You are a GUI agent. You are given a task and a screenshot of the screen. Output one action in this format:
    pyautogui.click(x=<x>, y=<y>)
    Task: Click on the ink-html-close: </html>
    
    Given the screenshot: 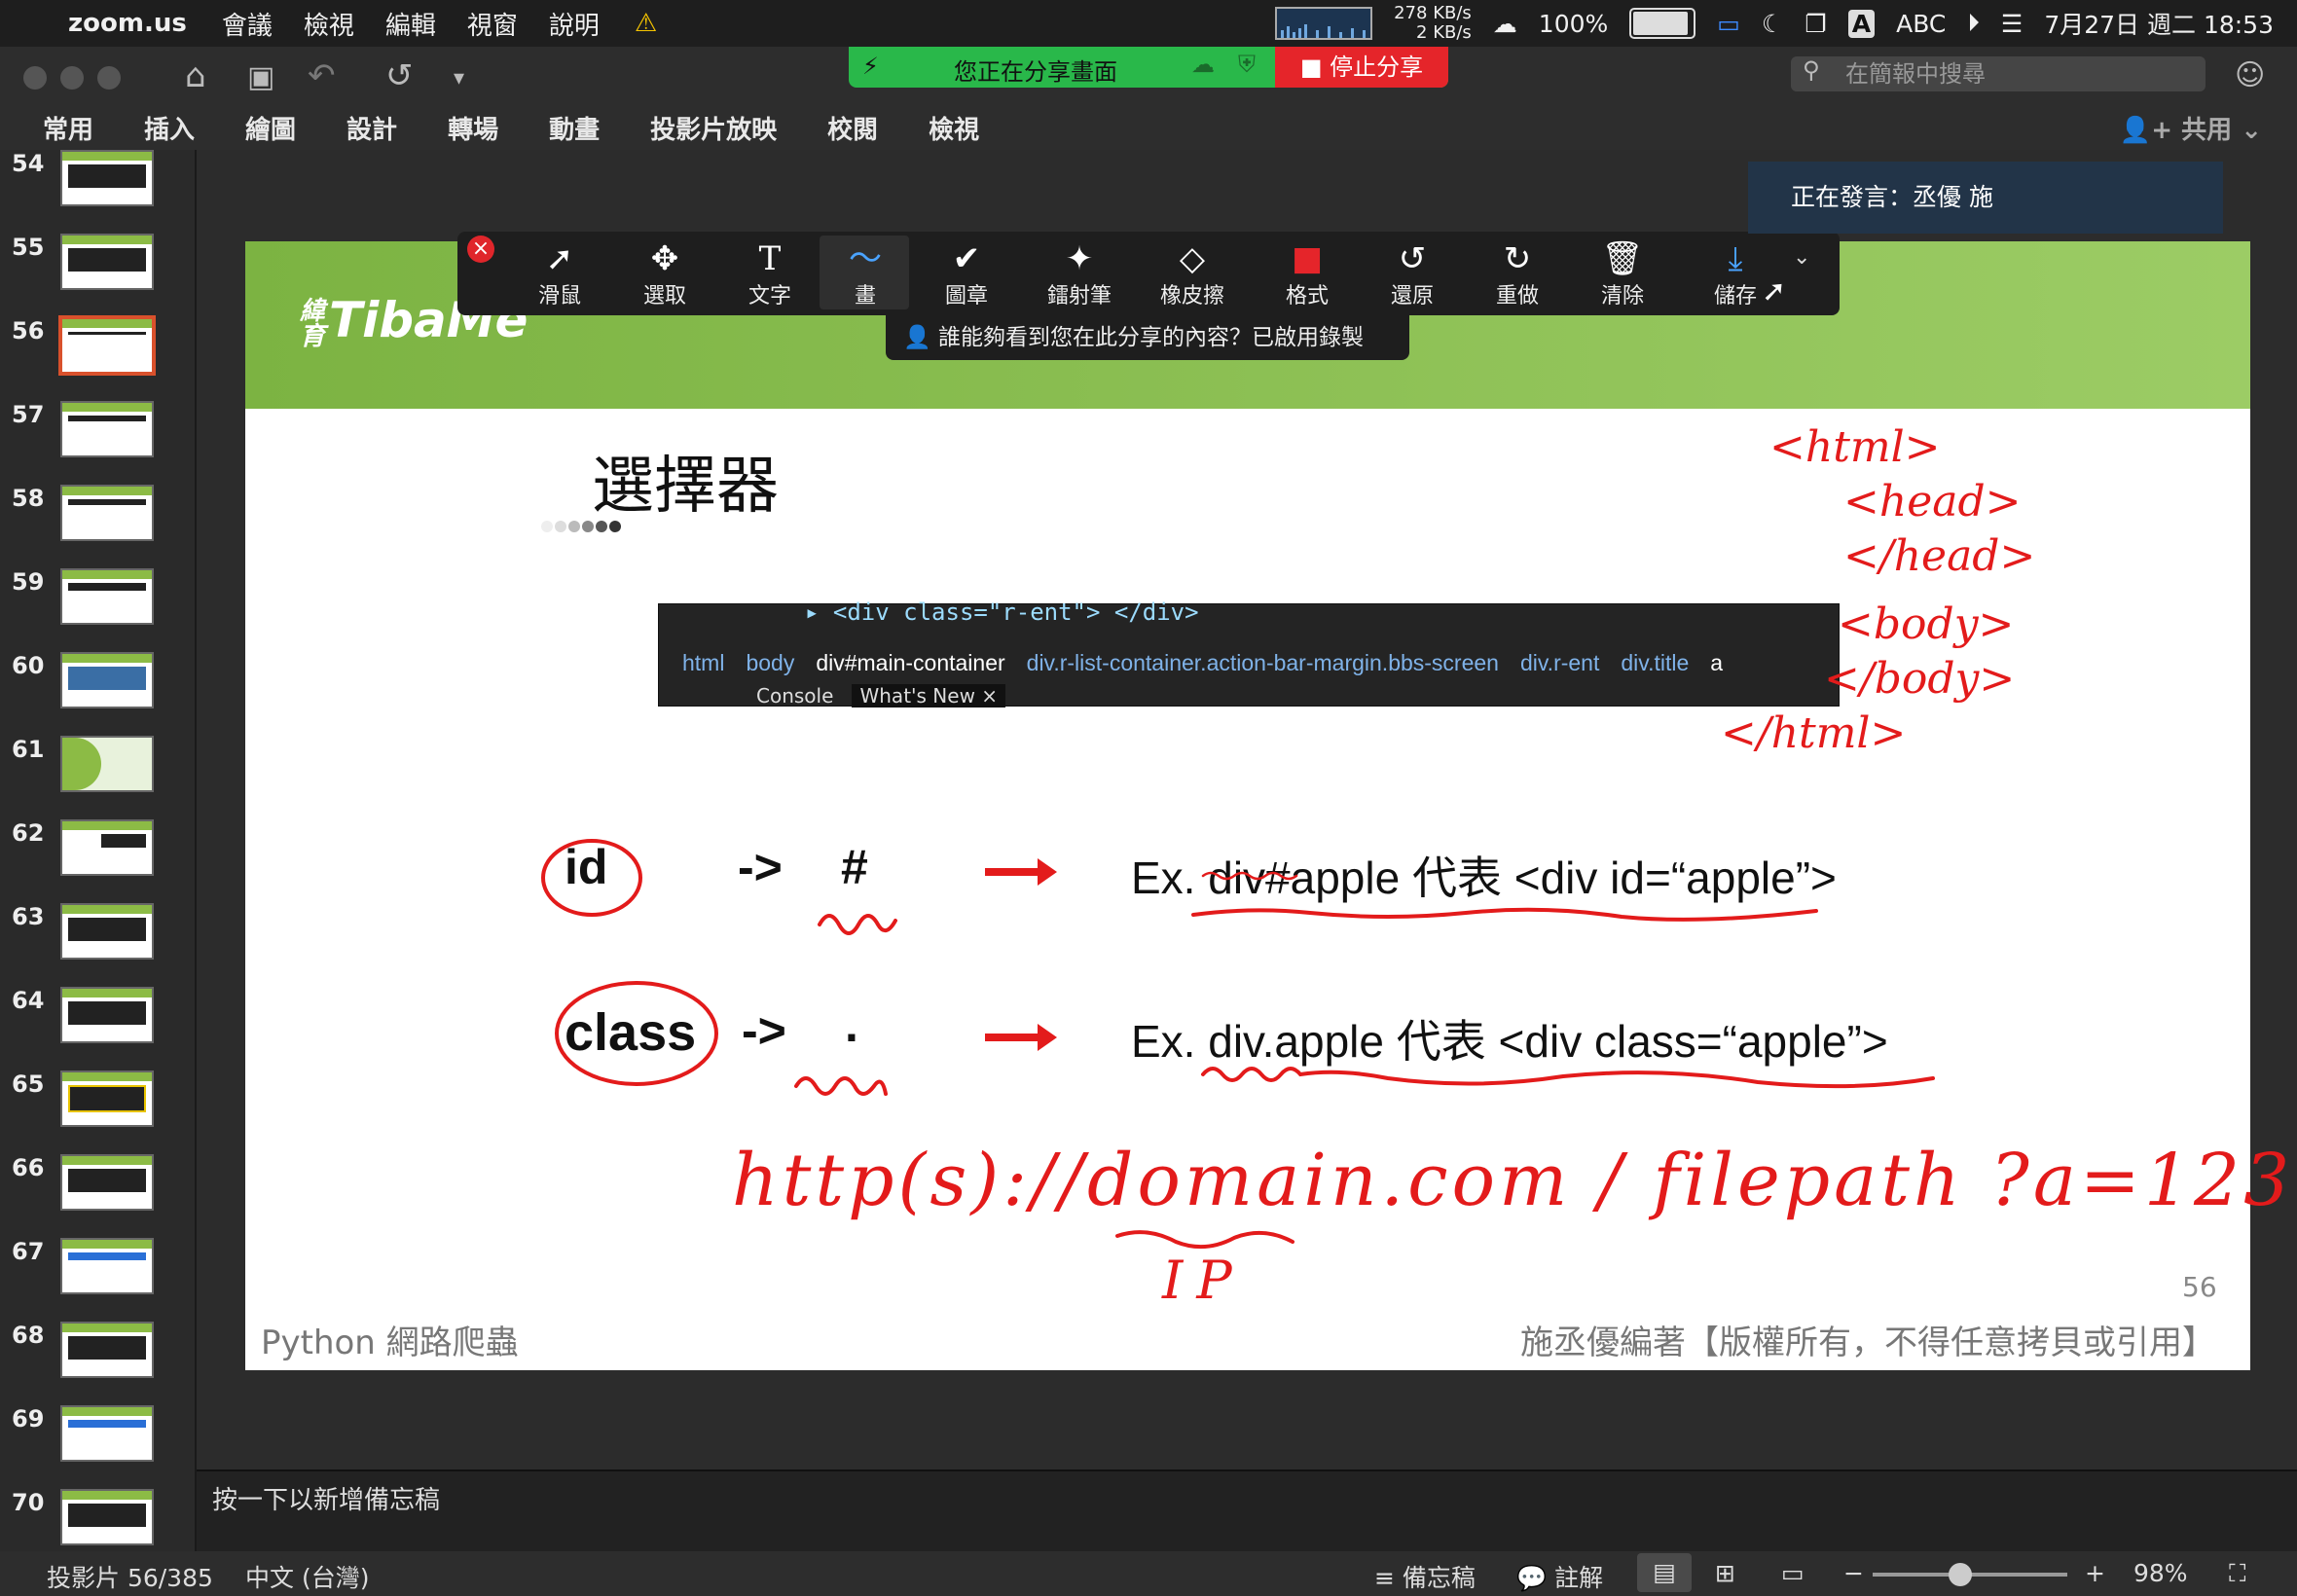 What is the action you would take?
    pyautogui.click(x=1814, y=733)
    